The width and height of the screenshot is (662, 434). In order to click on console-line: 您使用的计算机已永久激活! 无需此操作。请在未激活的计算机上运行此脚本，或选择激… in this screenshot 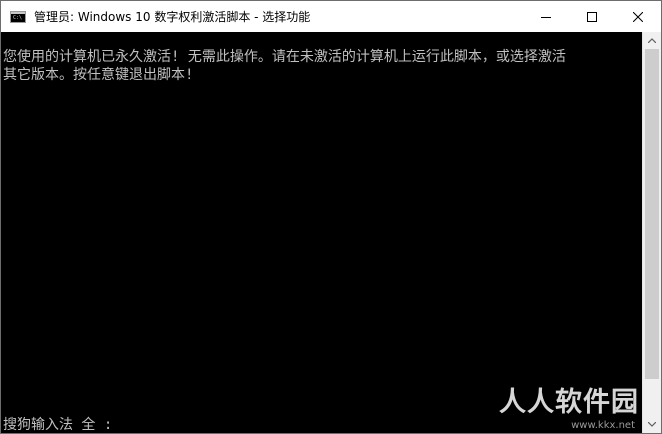, I will do `click(284, 57)`.